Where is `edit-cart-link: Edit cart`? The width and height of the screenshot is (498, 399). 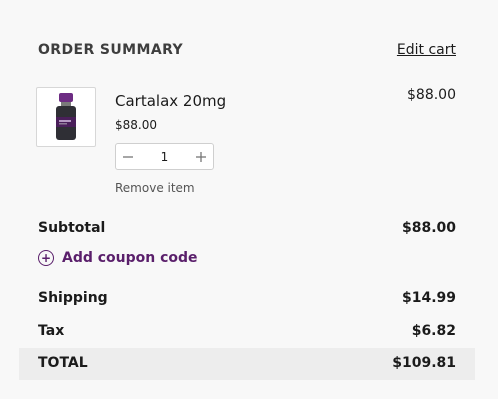 edit-cart-link: Edit cart is located at coordinates (426, 50).